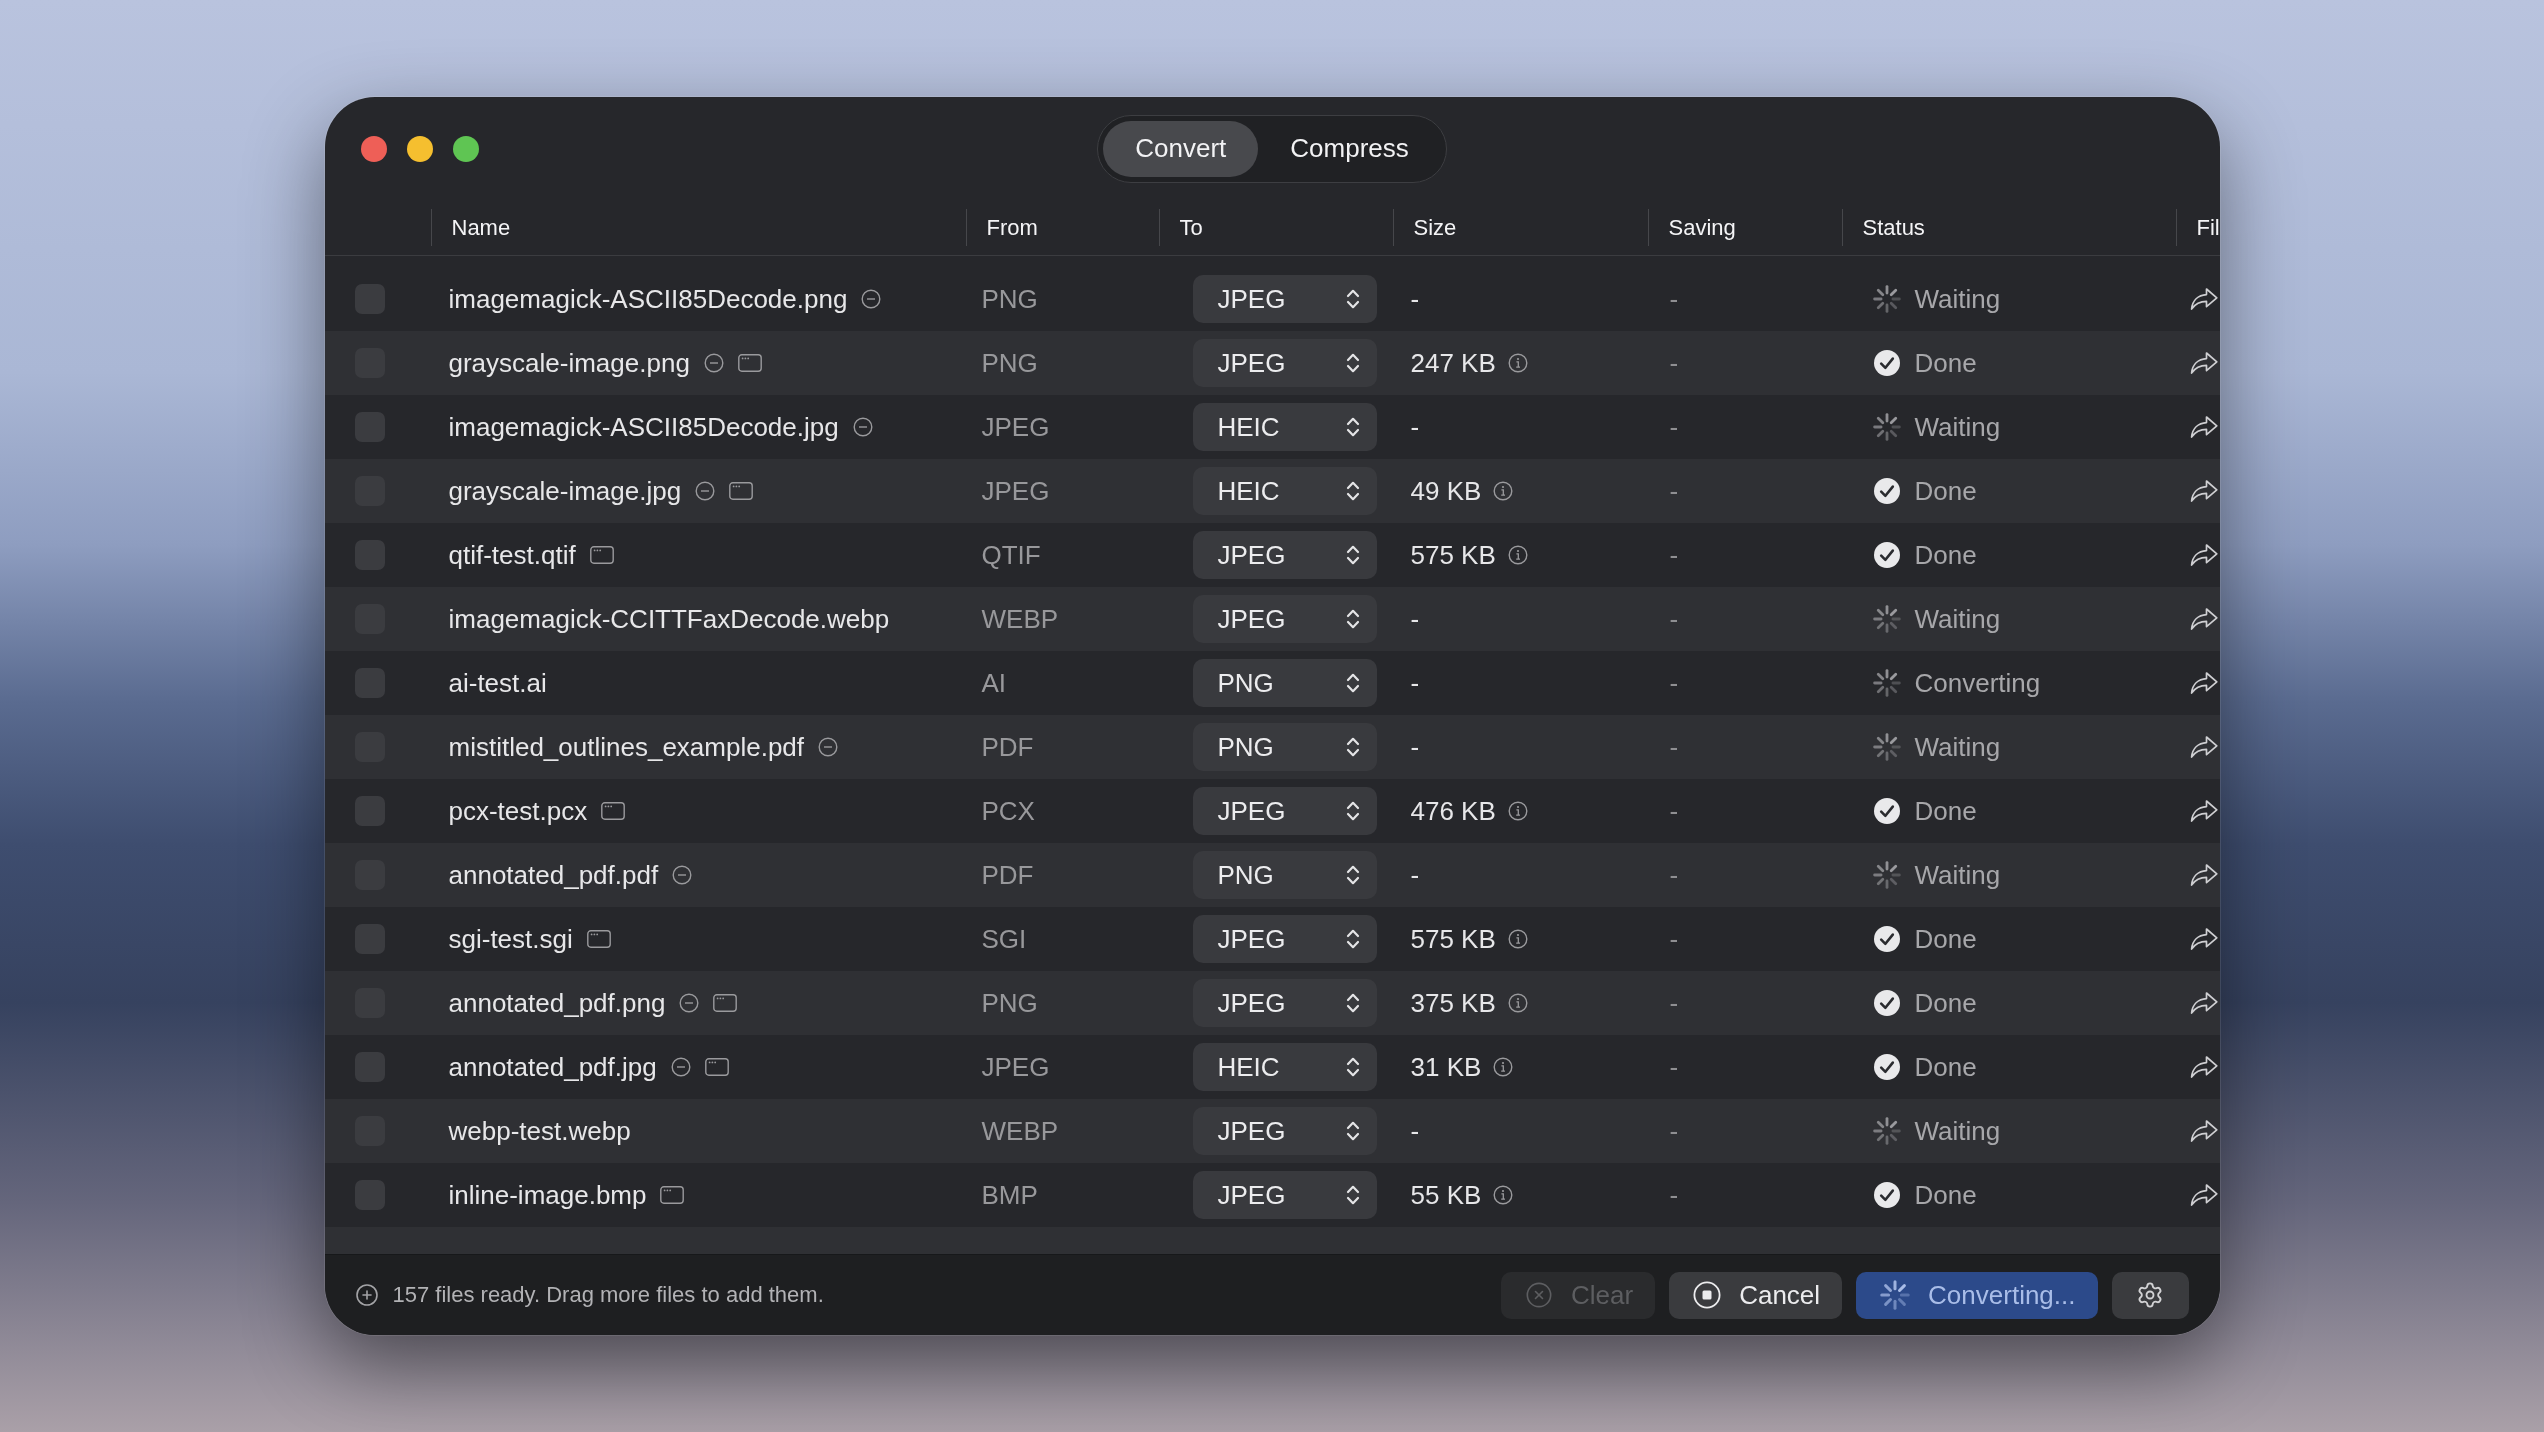 This screenshot has width=2544, height=1432. I want to click on file-size: 49 KB, so click(1446, 491).